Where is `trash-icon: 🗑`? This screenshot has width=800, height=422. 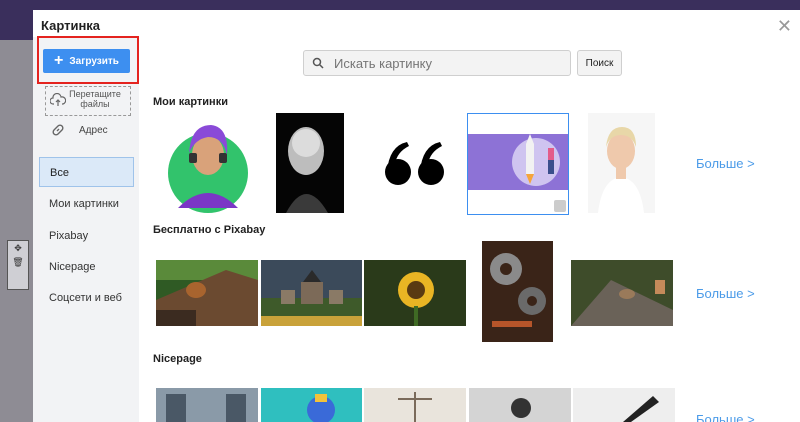 trash-icon: 🗑 is located at coordinates (18, 262).